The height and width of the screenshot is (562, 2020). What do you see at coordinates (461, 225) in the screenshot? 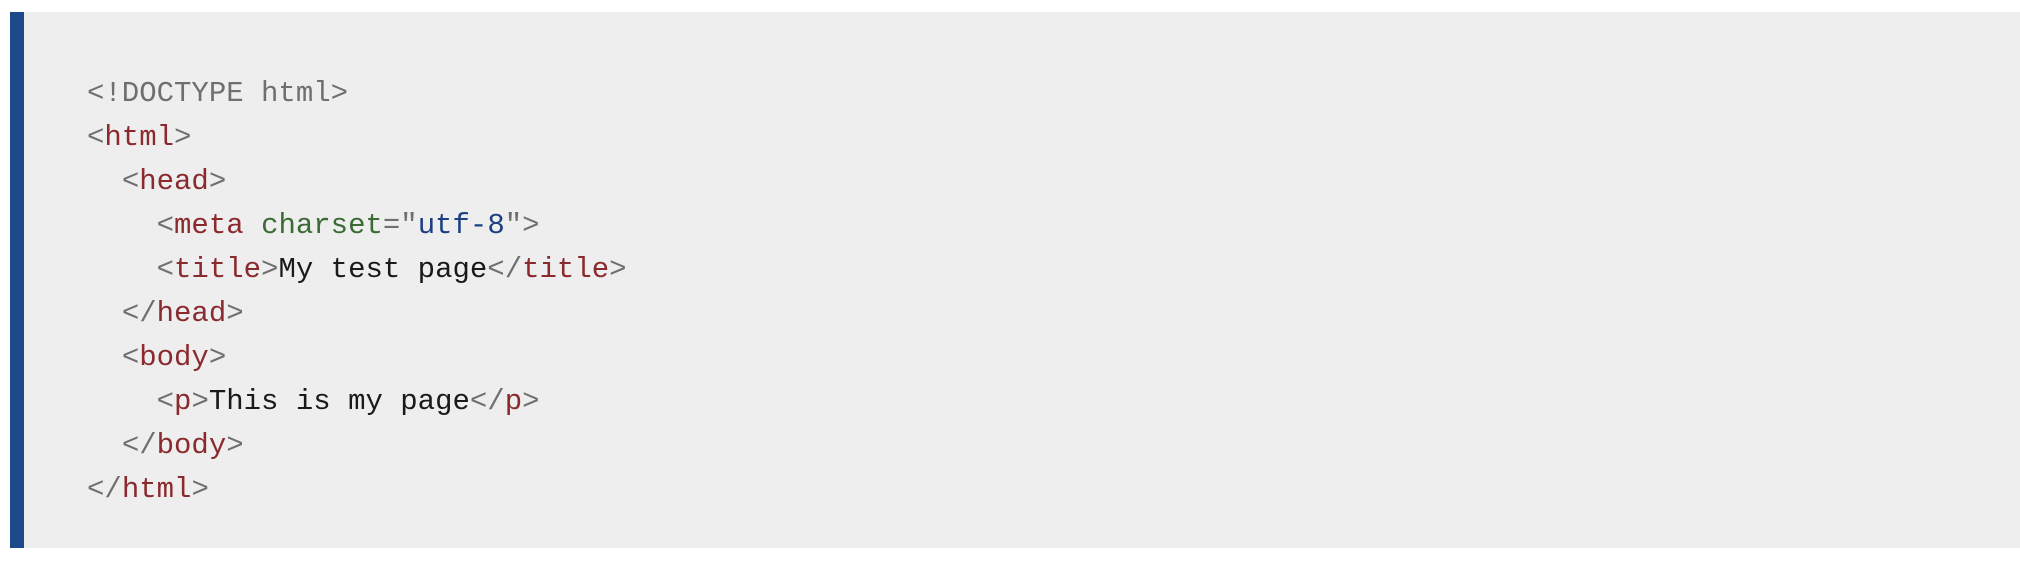
I see `attribute-value: utf-8` at bounding box center [461, 225].